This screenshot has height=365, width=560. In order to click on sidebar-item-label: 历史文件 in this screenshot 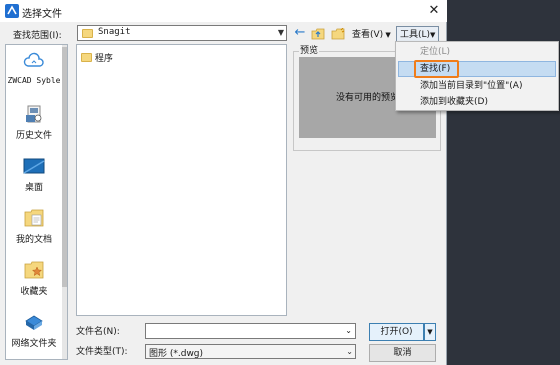, I will do `click(33, 136)`.